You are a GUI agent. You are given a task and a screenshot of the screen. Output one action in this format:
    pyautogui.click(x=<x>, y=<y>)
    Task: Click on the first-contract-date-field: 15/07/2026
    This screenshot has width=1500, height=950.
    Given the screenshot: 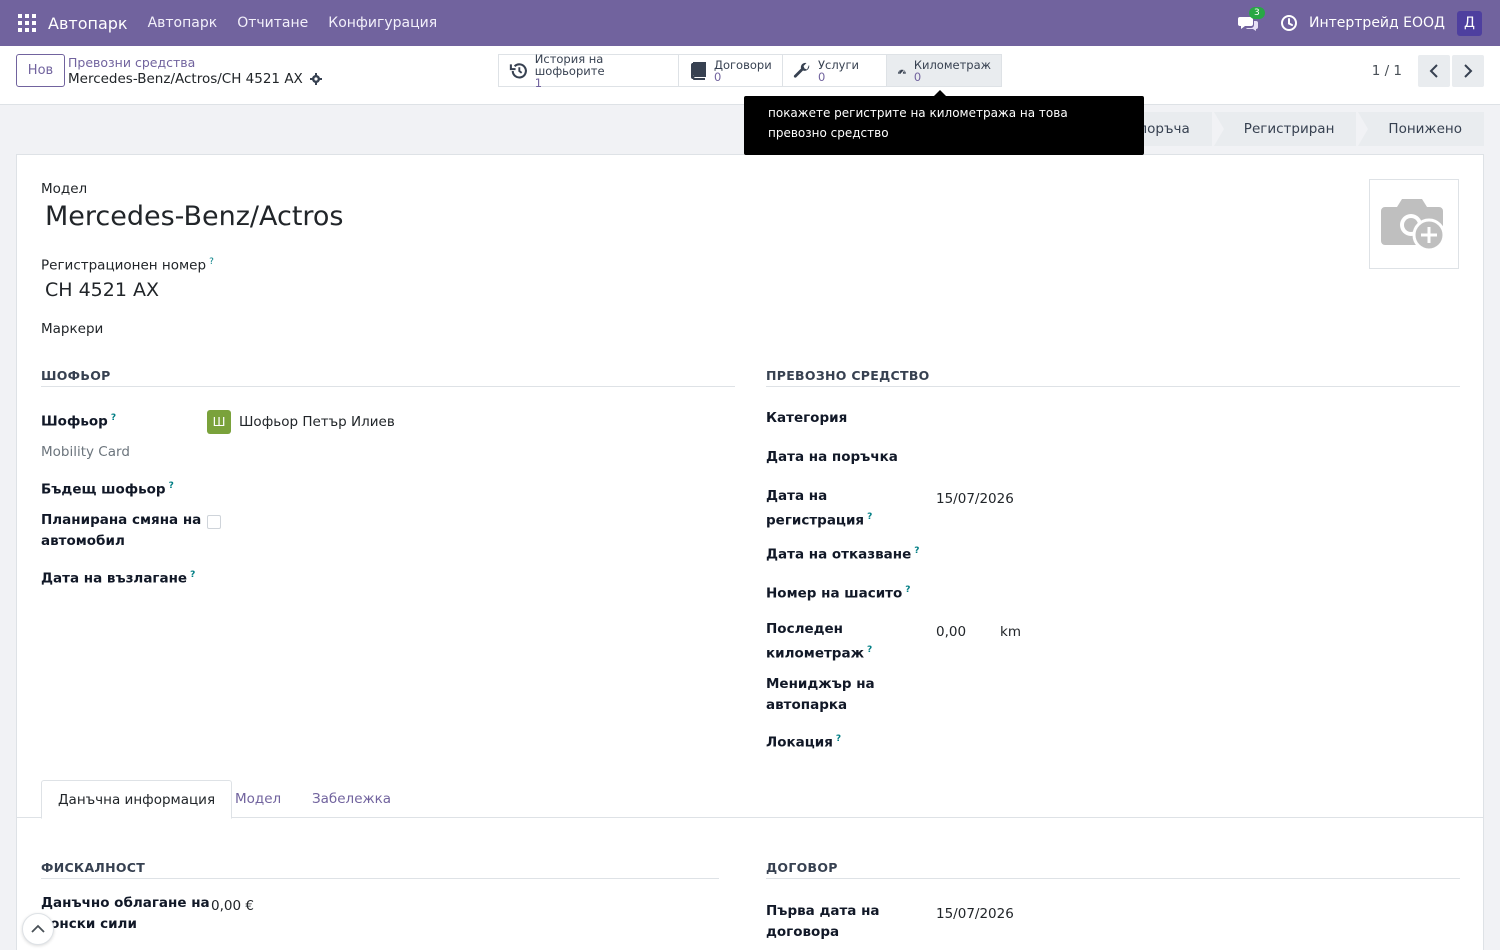 What is the action you would take?
    pyautogui.click(x=975, y=914)
    